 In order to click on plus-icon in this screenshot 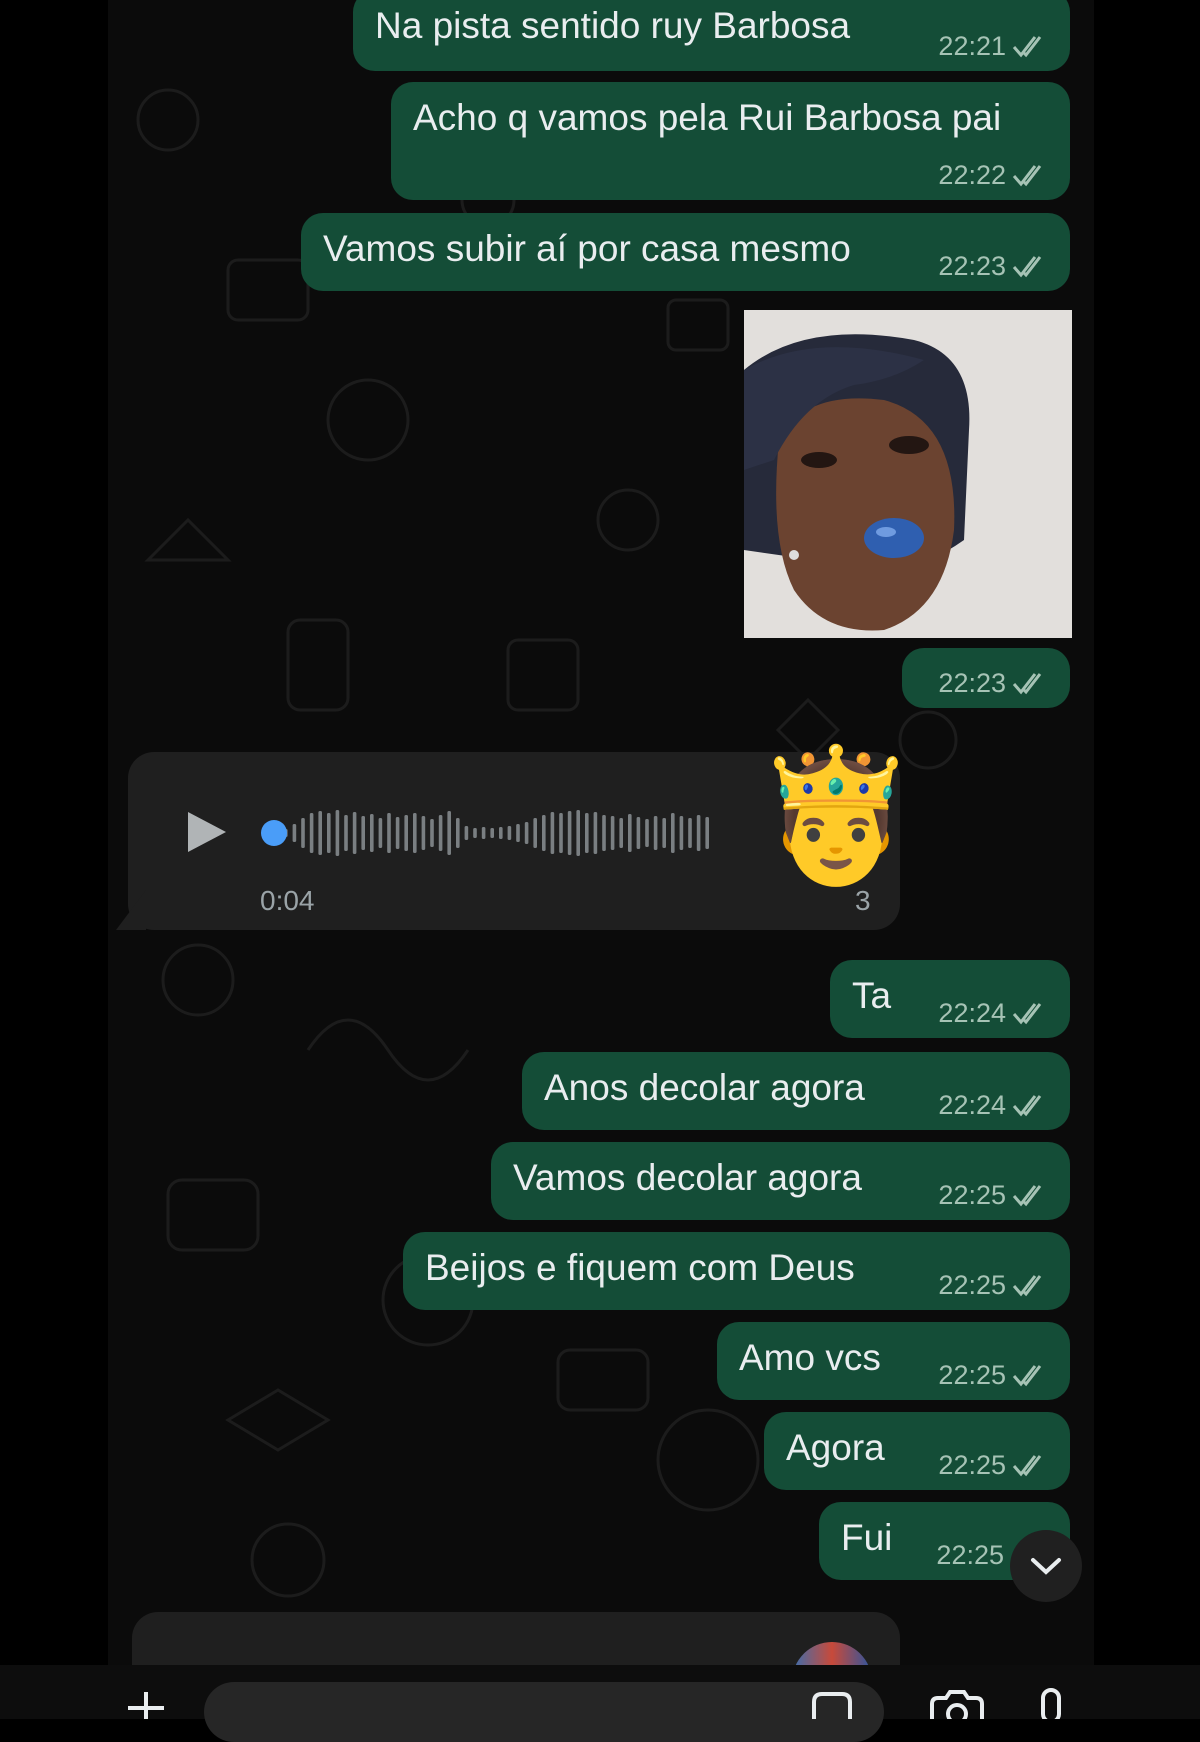, I will do `click(146, 1703)`.